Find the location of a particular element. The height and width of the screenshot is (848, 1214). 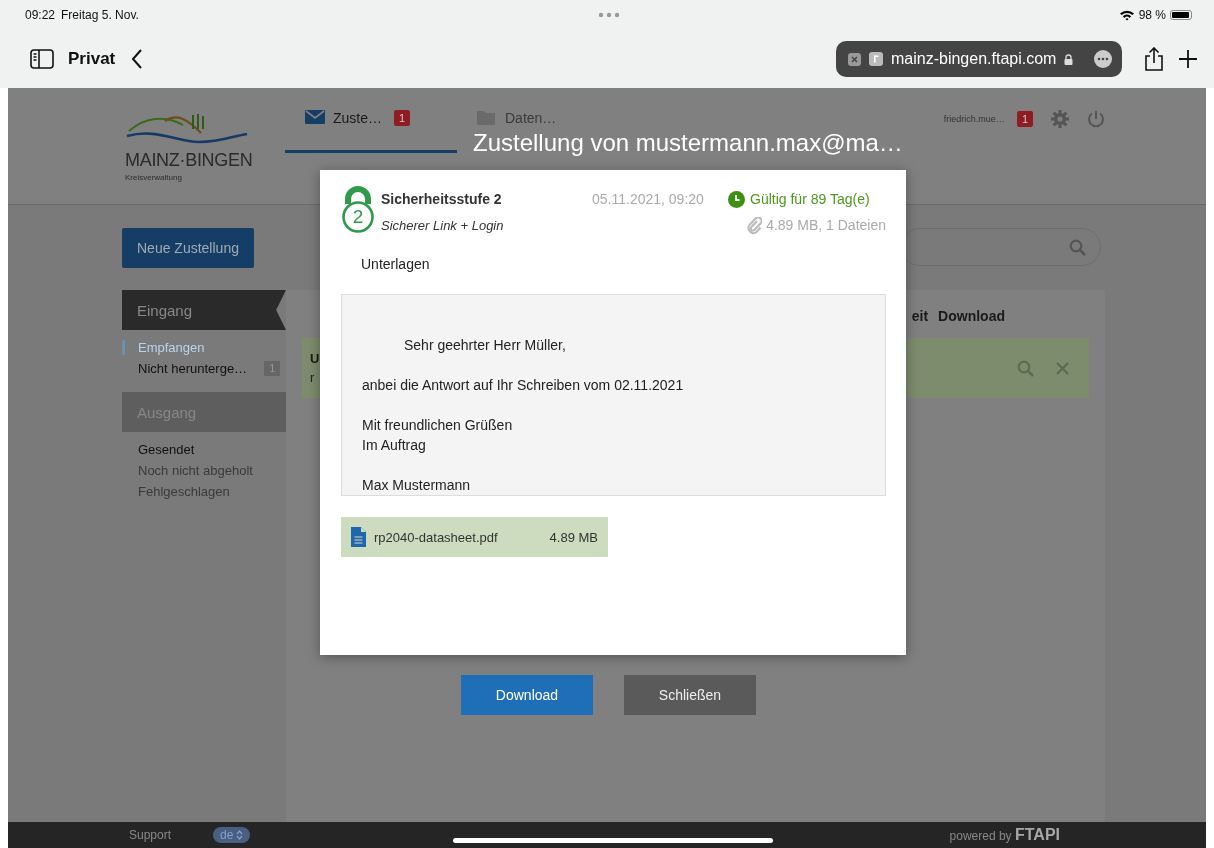

back-icon is located at coordinates (137, 59).